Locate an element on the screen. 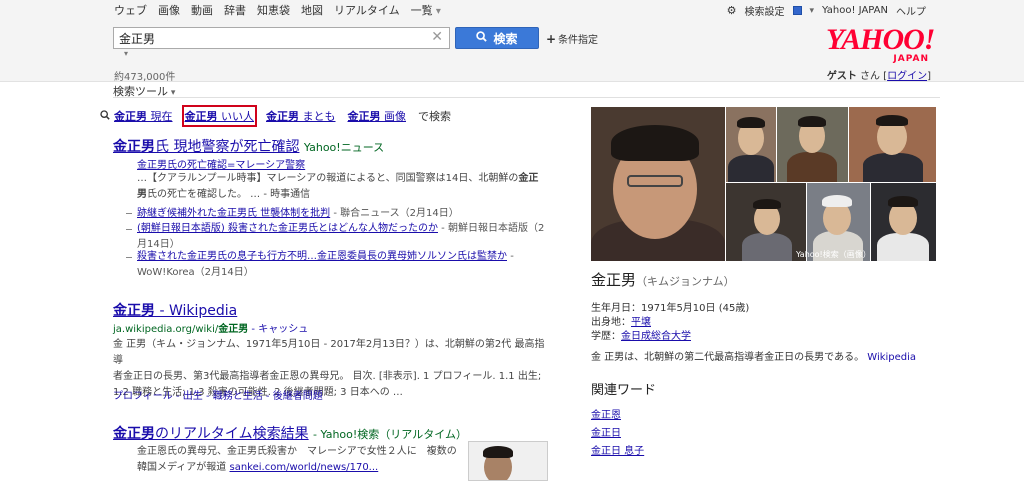 The height and width of the screenshot is (481, 1024). result-count: 約473,000件 is located at coordinates (145, 77).